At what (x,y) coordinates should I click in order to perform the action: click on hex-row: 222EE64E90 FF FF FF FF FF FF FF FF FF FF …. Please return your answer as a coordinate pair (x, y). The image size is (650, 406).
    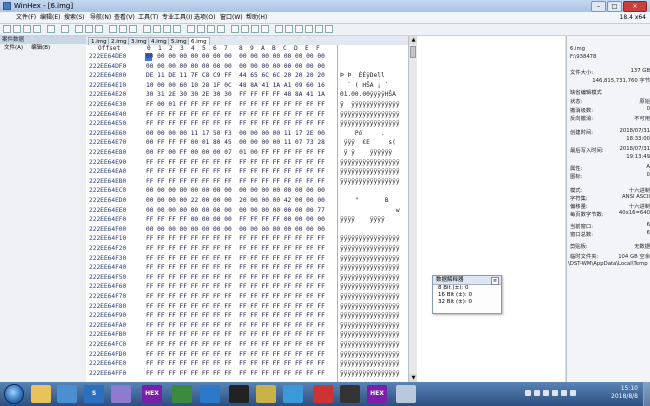
    Looking at the image, I should click on (247, 163).